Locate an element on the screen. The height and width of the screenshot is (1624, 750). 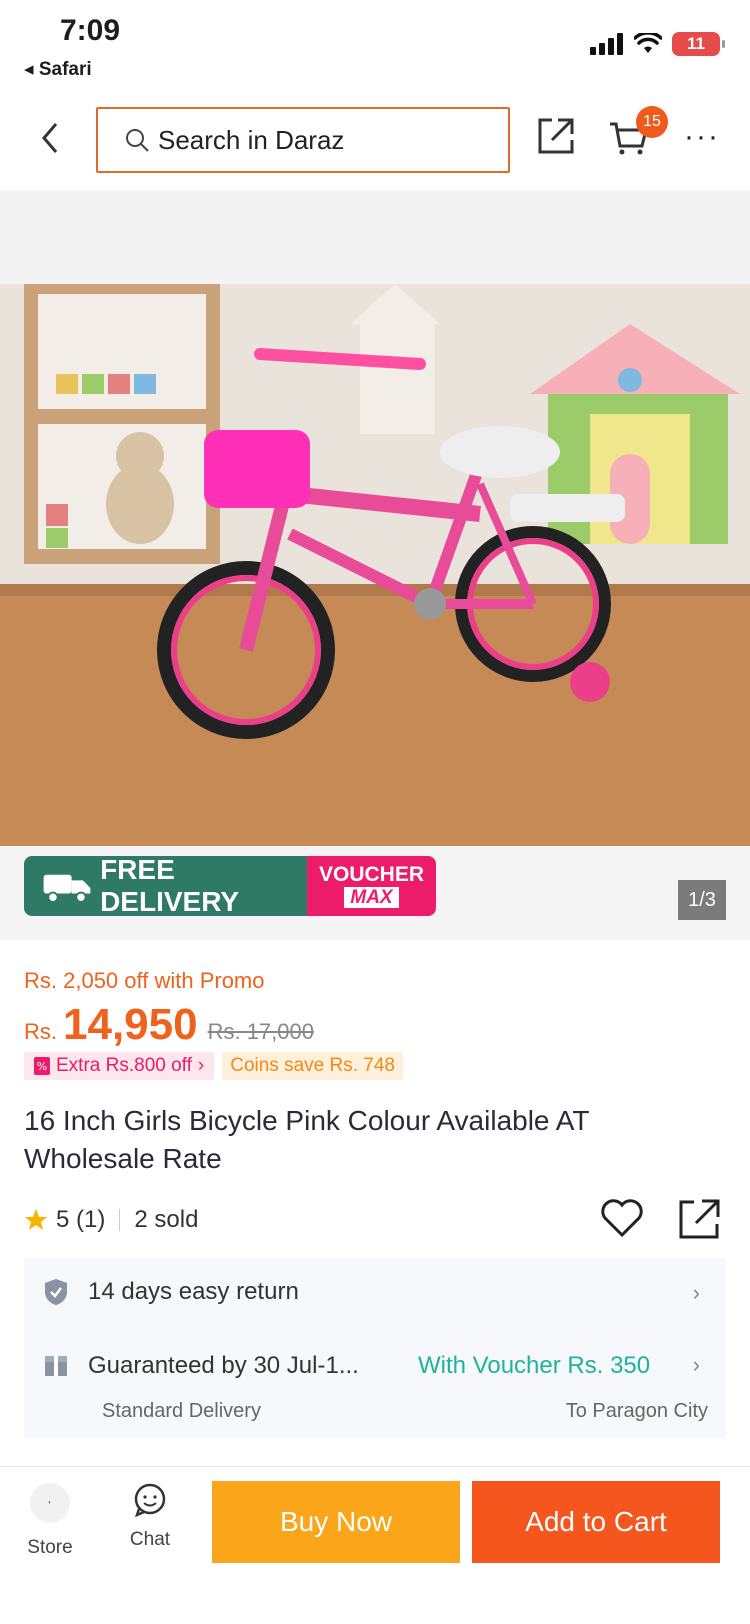
offer-chips: % Extra Rs.800 off › Coins save Rs. 748 is located at coordinates (213, 1066).